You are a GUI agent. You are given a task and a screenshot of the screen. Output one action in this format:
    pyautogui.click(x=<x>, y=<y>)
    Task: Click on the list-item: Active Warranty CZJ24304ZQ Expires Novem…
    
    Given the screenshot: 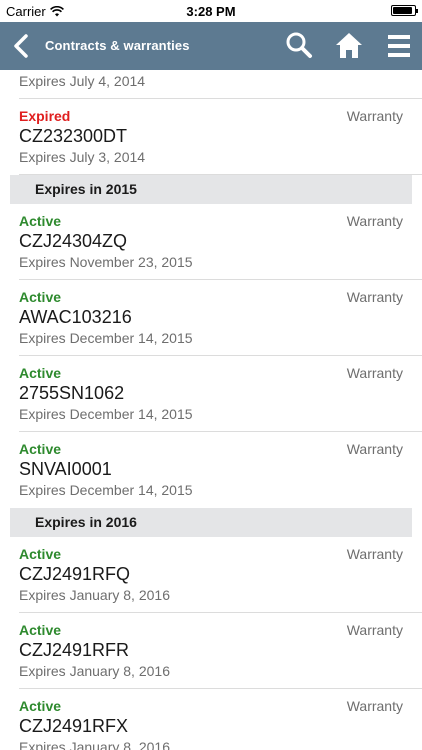 What is the action you would take?
    pyautogui.click(x=220, y=242)
    